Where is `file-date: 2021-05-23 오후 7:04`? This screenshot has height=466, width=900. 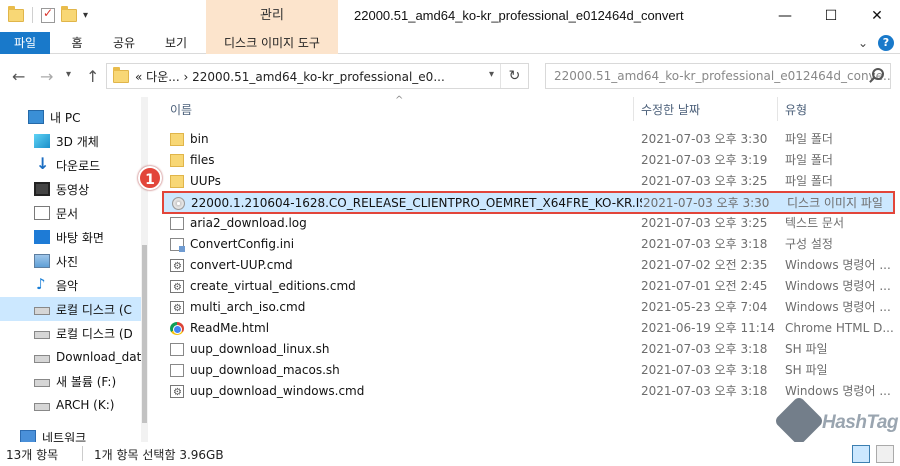
file-date: 2021-05-23 오후 7:04 is located at coordinates (704, 307).